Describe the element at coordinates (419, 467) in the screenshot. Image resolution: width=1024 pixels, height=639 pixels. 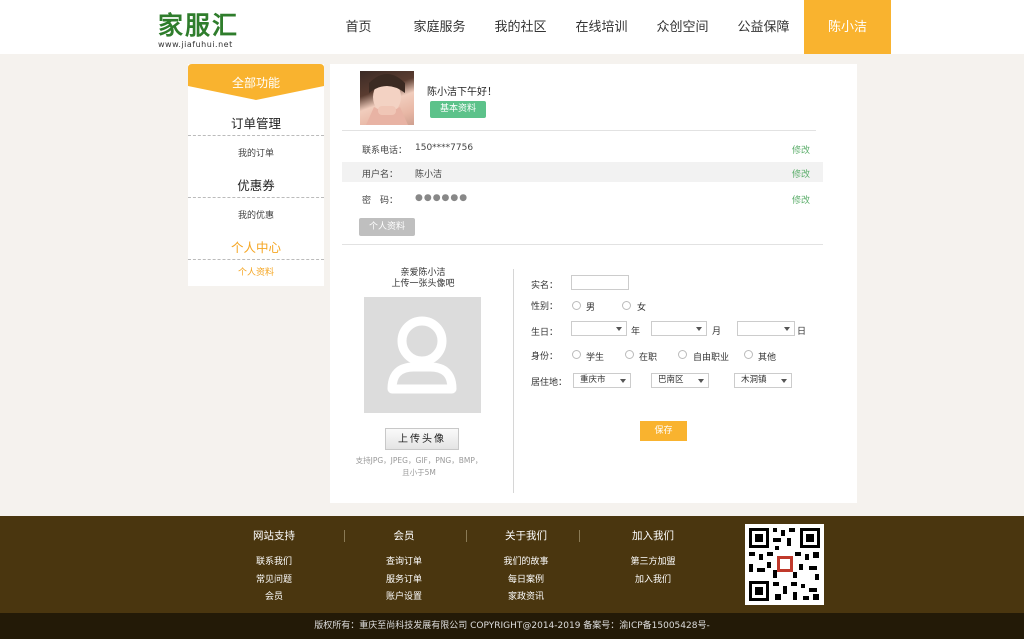
I see `upload-note: 支持JPG，JPEG，GIF，PNG，BMP， 且小于5M` at that location.